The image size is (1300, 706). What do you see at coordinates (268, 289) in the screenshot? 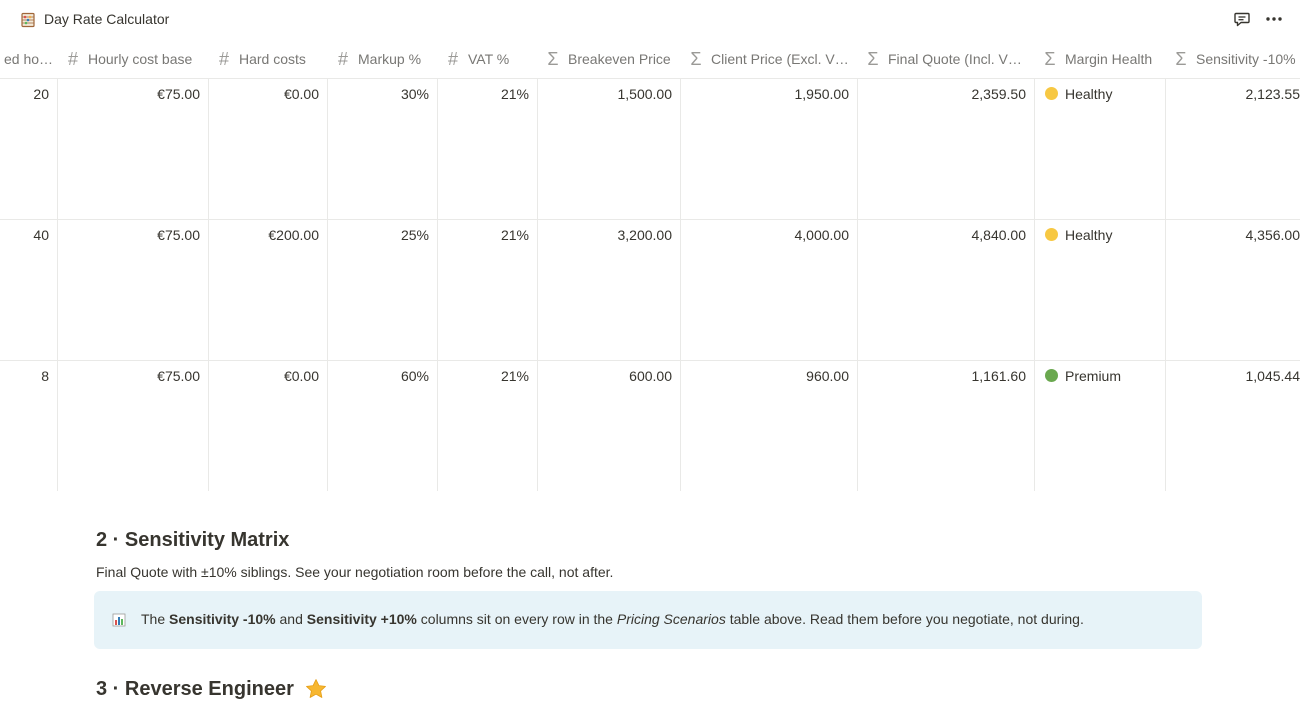
I see `cell-hard-costs: €200.00` at bounding box center [268, 289].